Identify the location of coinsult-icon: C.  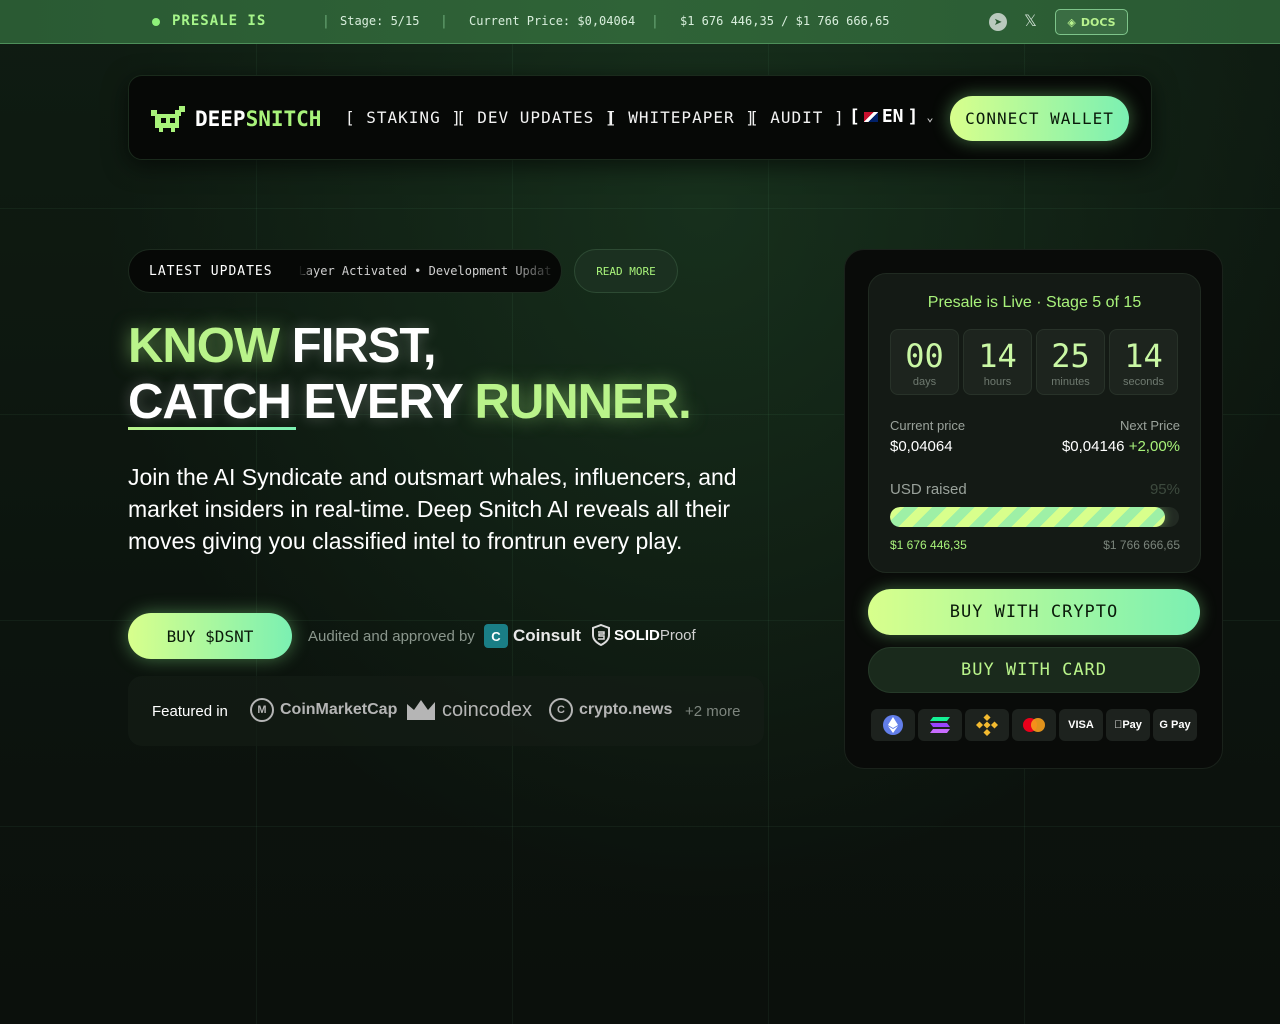
(496, 636).